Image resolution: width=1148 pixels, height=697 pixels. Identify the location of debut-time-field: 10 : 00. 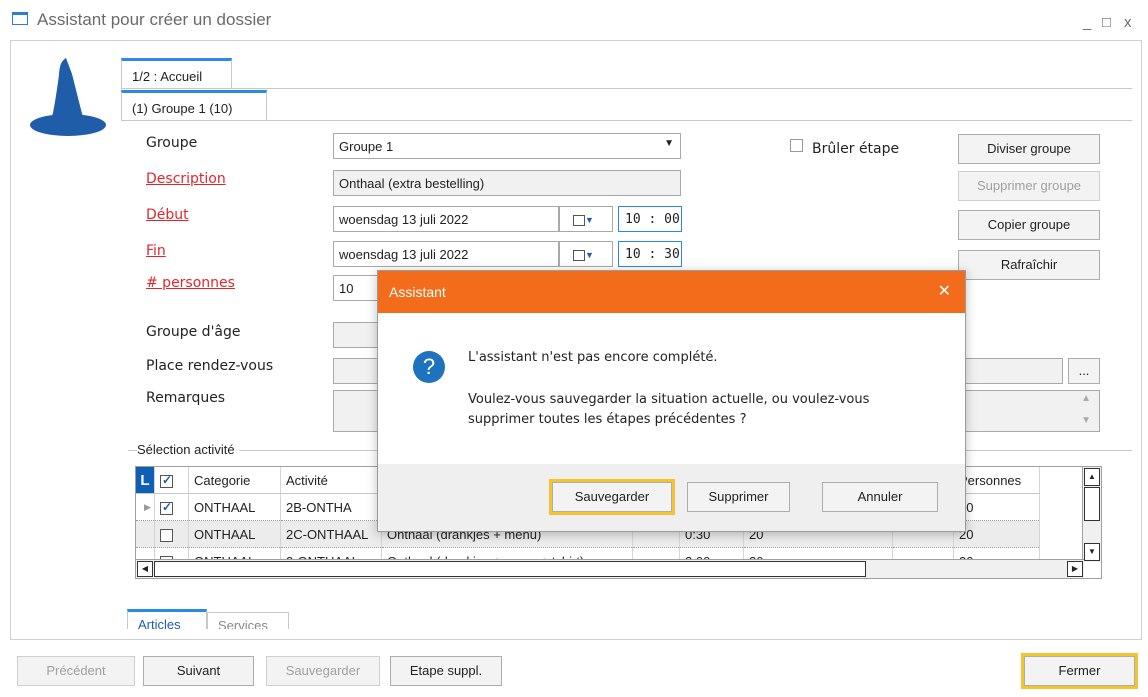
(650, 219).